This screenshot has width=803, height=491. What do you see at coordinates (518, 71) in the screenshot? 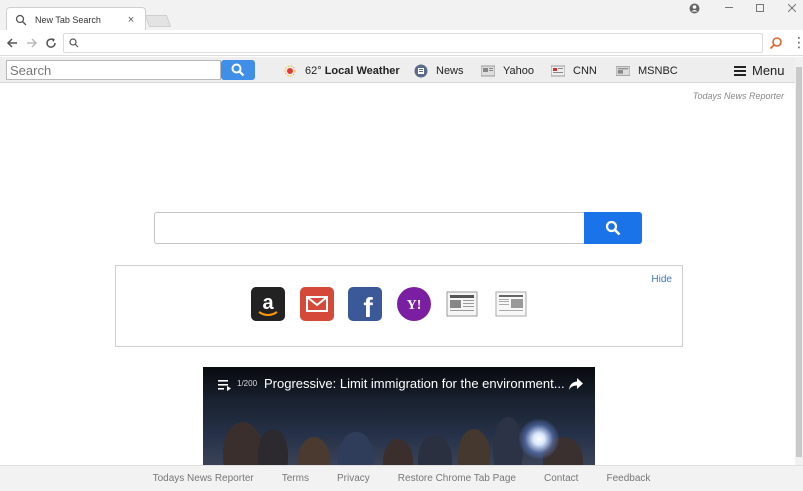
I see `yahoo-link-label: Yahoo` at bounding box center [518, 71].